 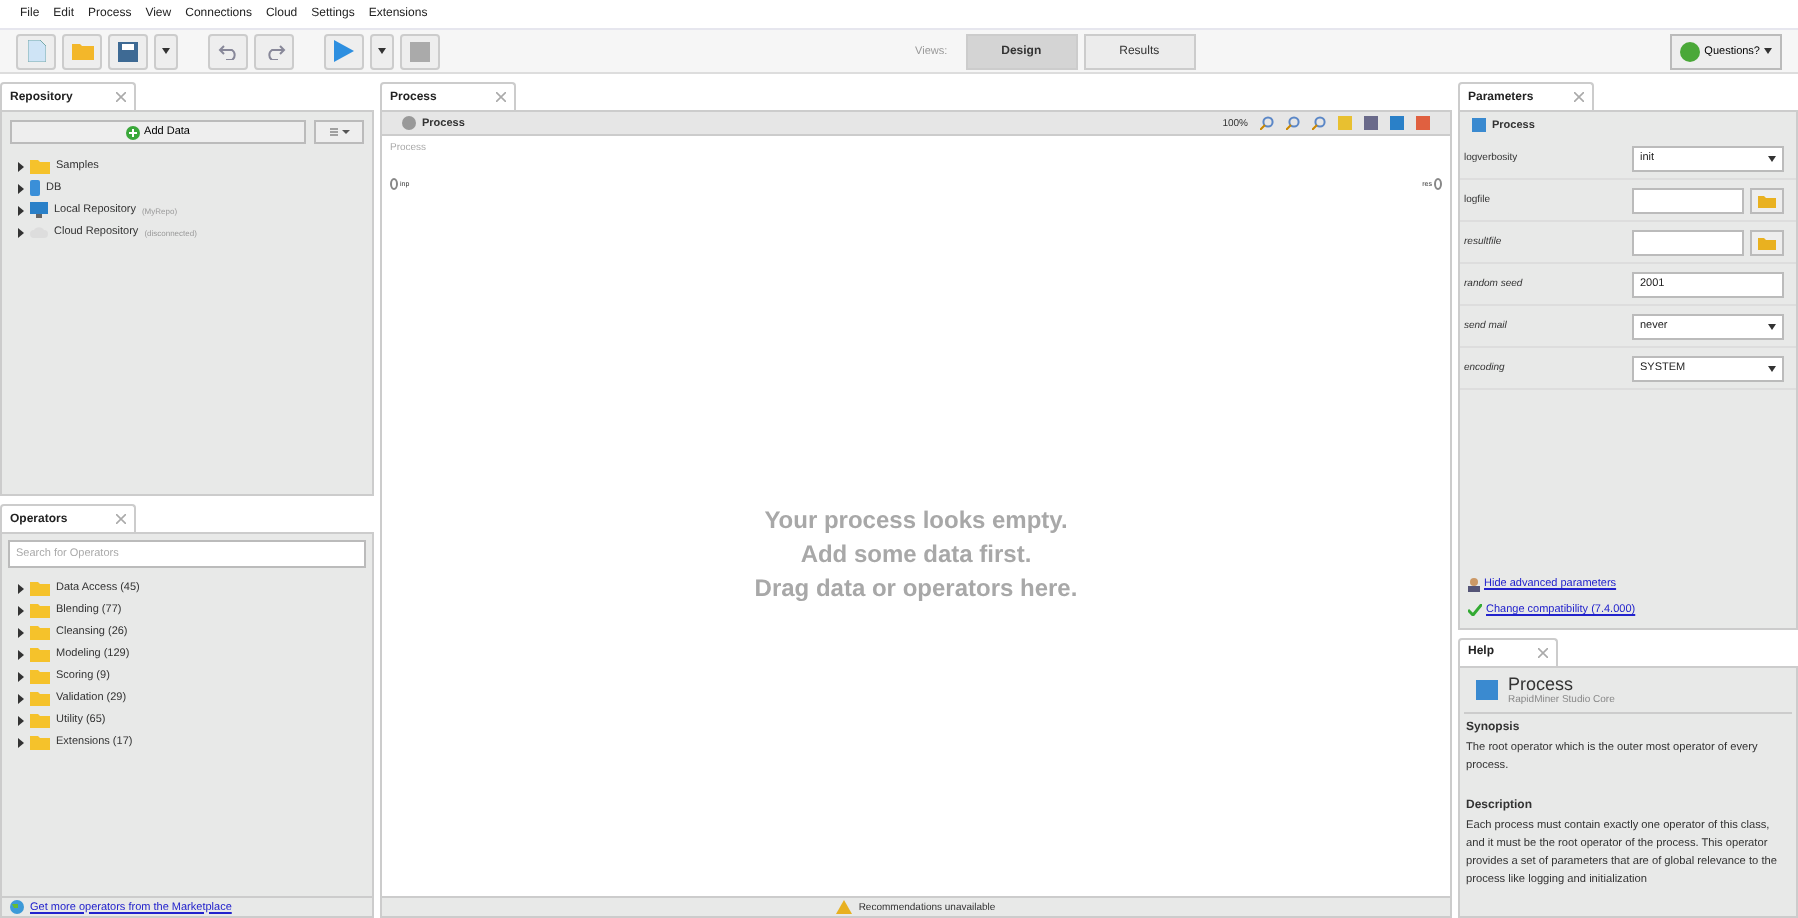 I want to click on database-icon, so click(x=35, y=188).